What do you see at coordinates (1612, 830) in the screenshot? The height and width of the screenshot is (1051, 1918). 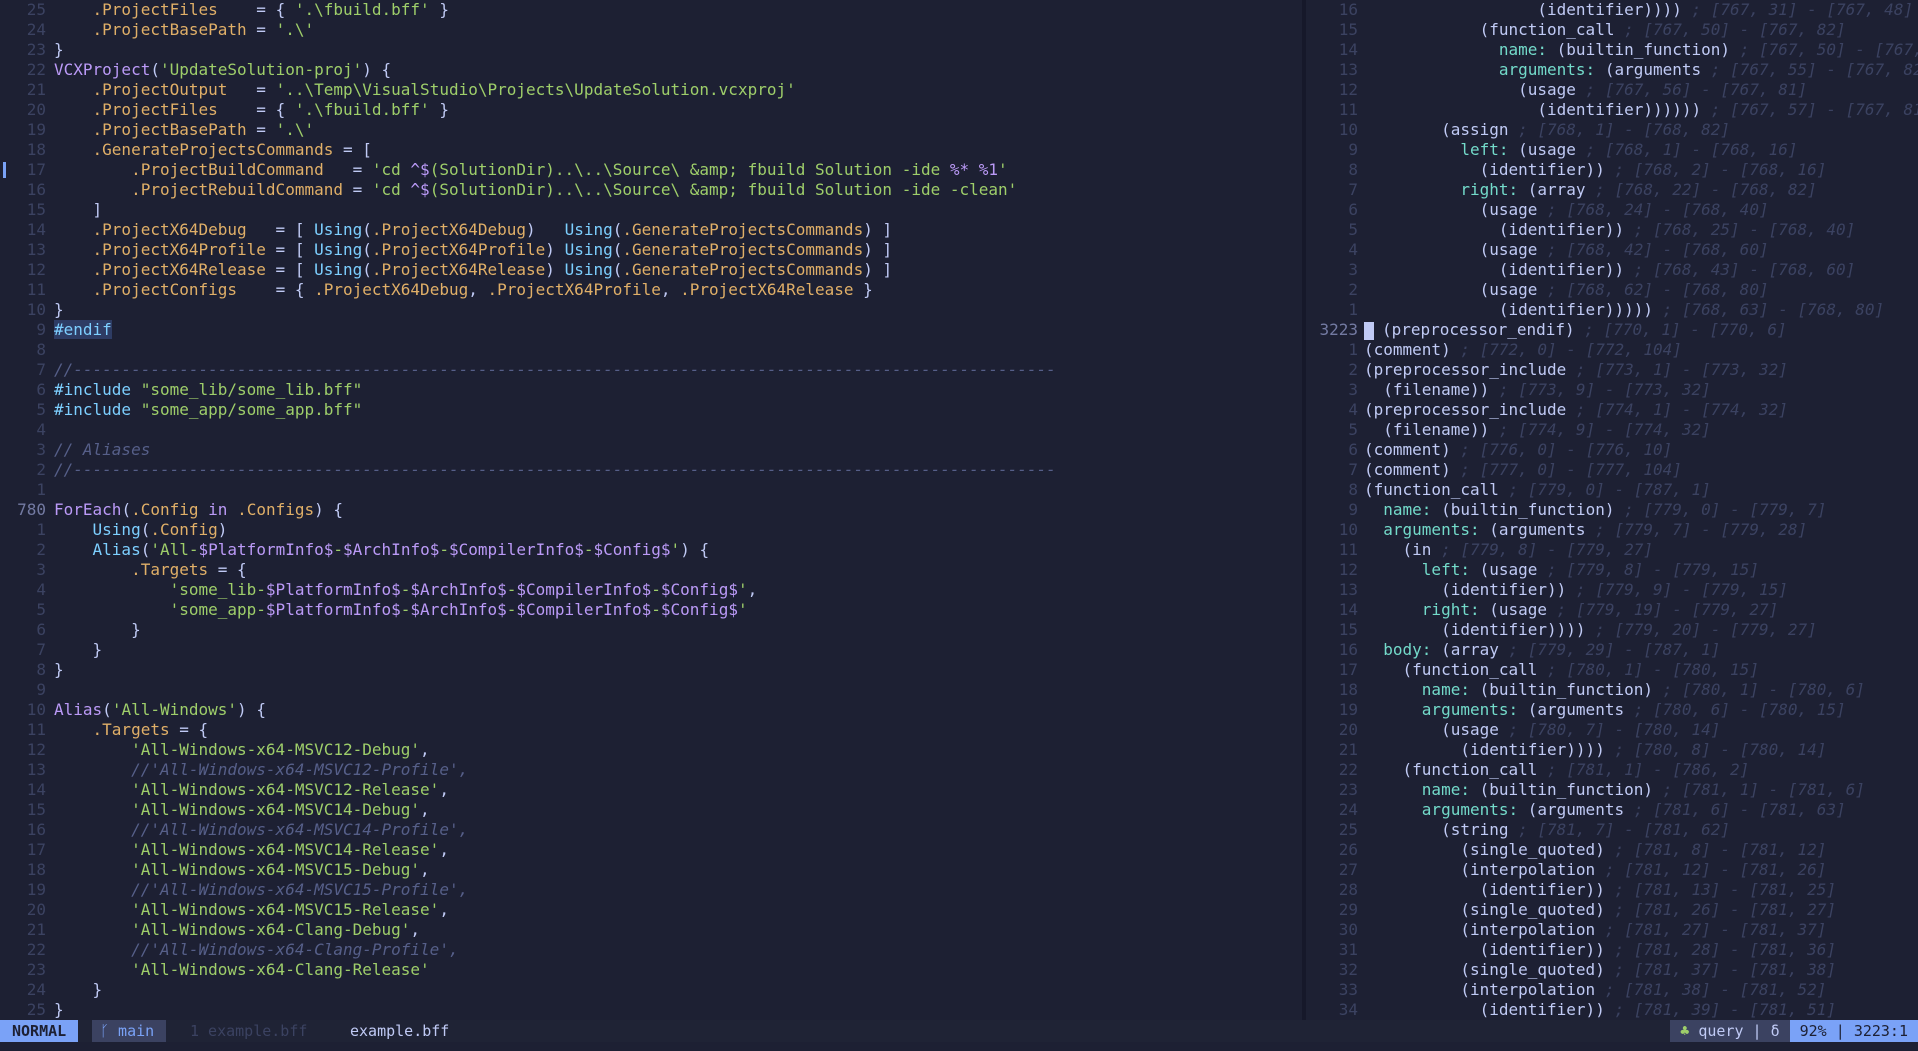 I see `tree-line: 25 (string ; [781, 7] - [781, 62]` at bounding box center [1612, 830].